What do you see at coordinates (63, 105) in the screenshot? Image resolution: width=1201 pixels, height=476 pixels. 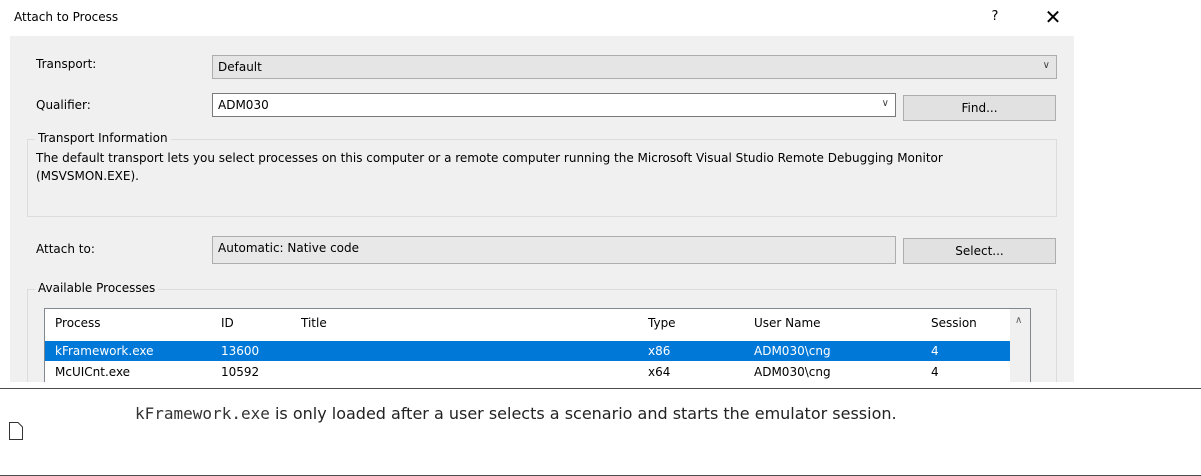 I see `qualifier-label: Qualifier:` at bounding box center [63, 105].